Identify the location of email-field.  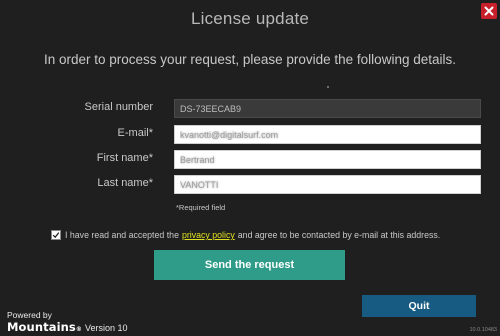
(327, 134).